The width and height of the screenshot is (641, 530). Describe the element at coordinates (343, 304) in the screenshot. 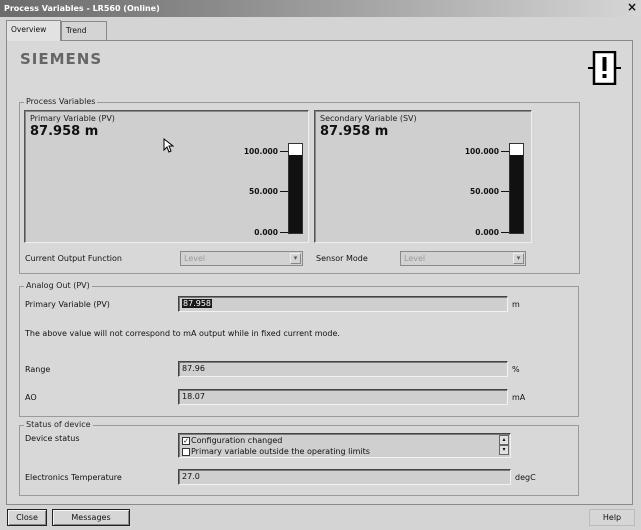

I see `ao-pv-field: 87.958` at that location.